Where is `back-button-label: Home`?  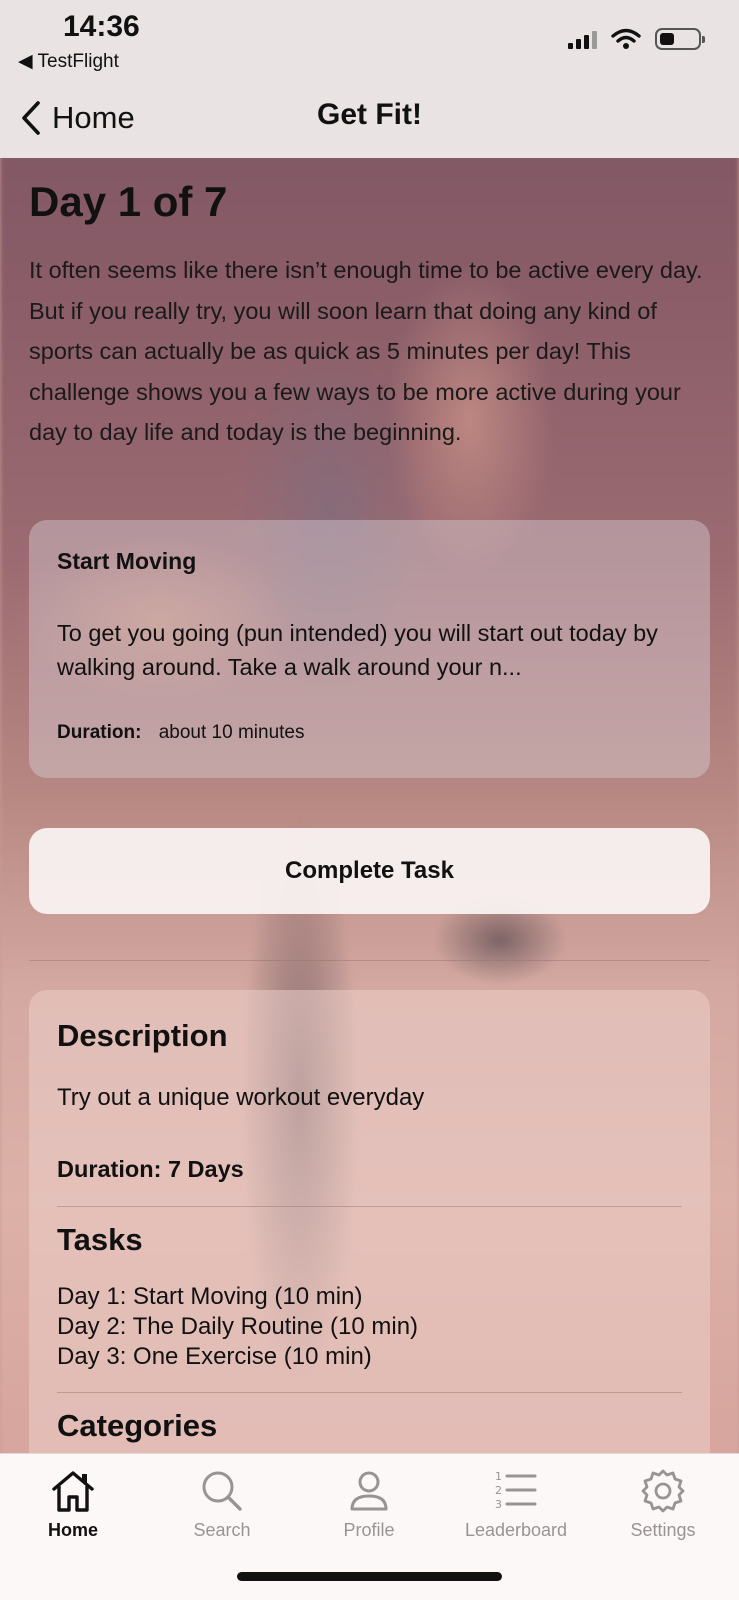
back-button-label: Home is located at coordinates (93, 117).